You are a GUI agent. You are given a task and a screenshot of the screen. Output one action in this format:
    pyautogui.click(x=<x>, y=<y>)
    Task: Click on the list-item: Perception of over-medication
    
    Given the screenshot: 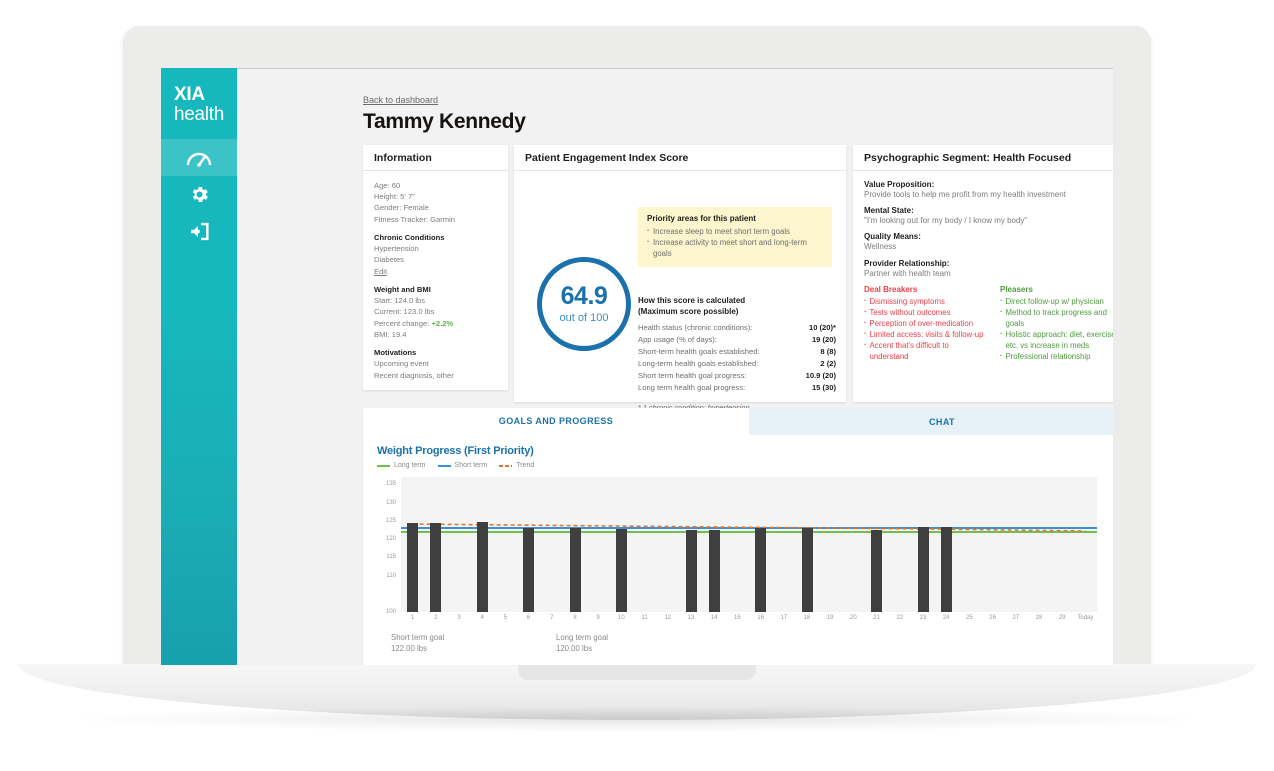 What is the action you would take?
    pyautogui.click(x=926, y=323)
    